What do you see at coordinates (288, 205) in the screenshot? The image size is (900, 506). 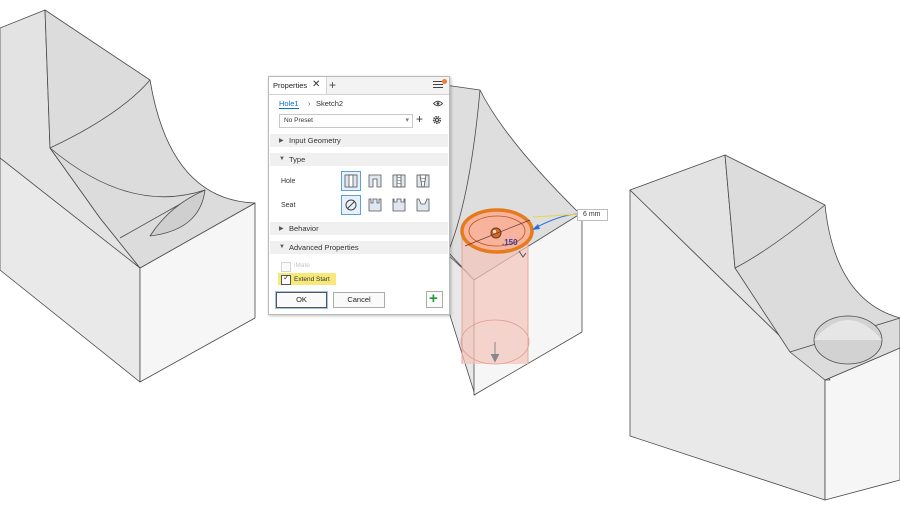 I see `seat-row-label: Seat` at bounding box center [288, 205].